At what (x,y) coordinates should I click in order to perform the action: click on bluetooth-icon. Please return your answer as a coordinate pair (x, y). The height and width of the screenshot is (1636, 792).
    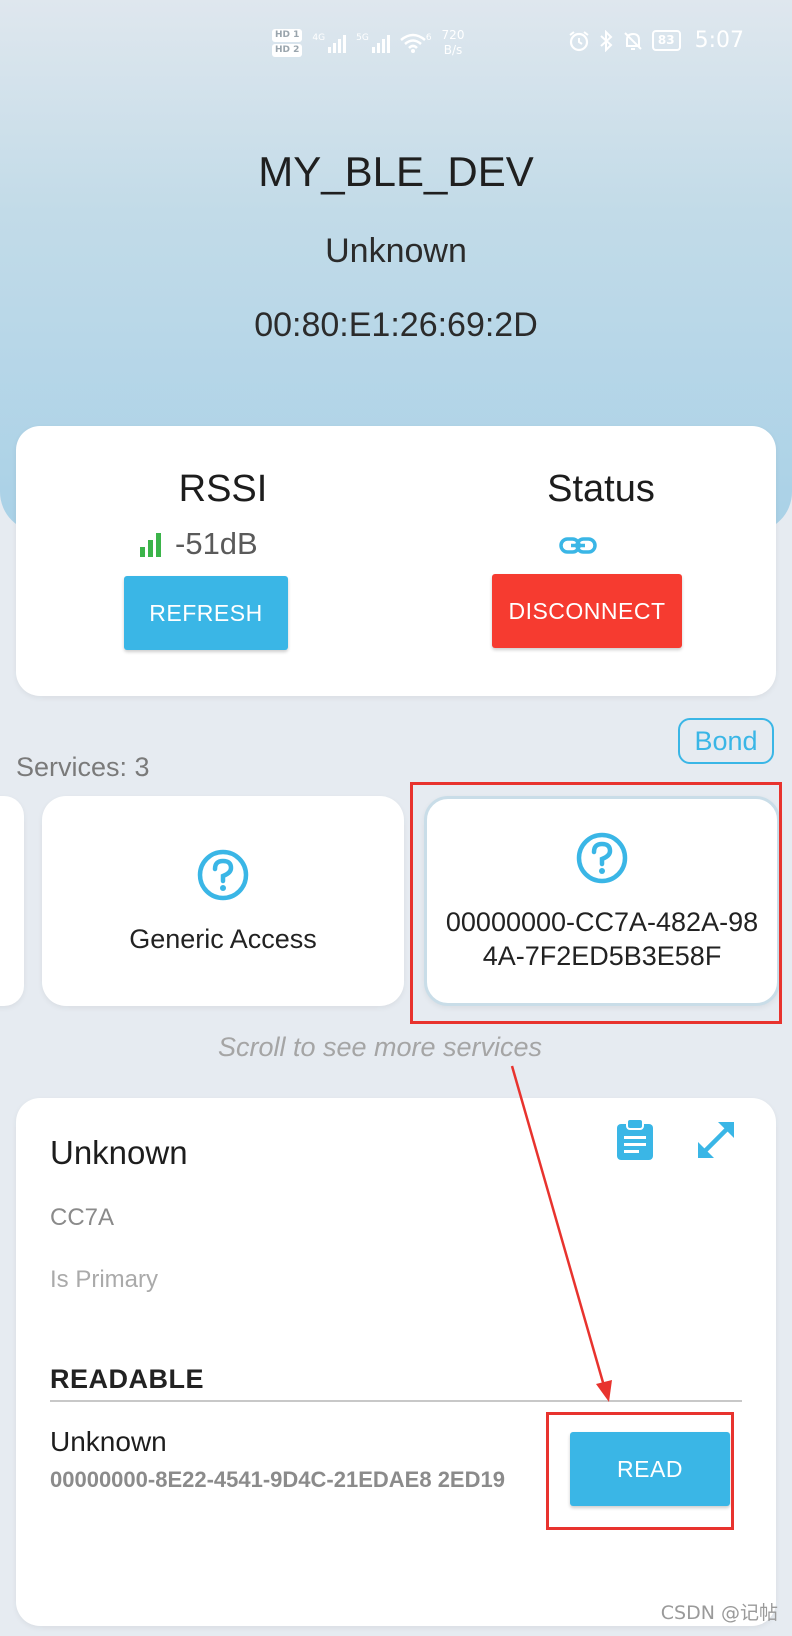
    Looking at the image, I should click on (606, 40).